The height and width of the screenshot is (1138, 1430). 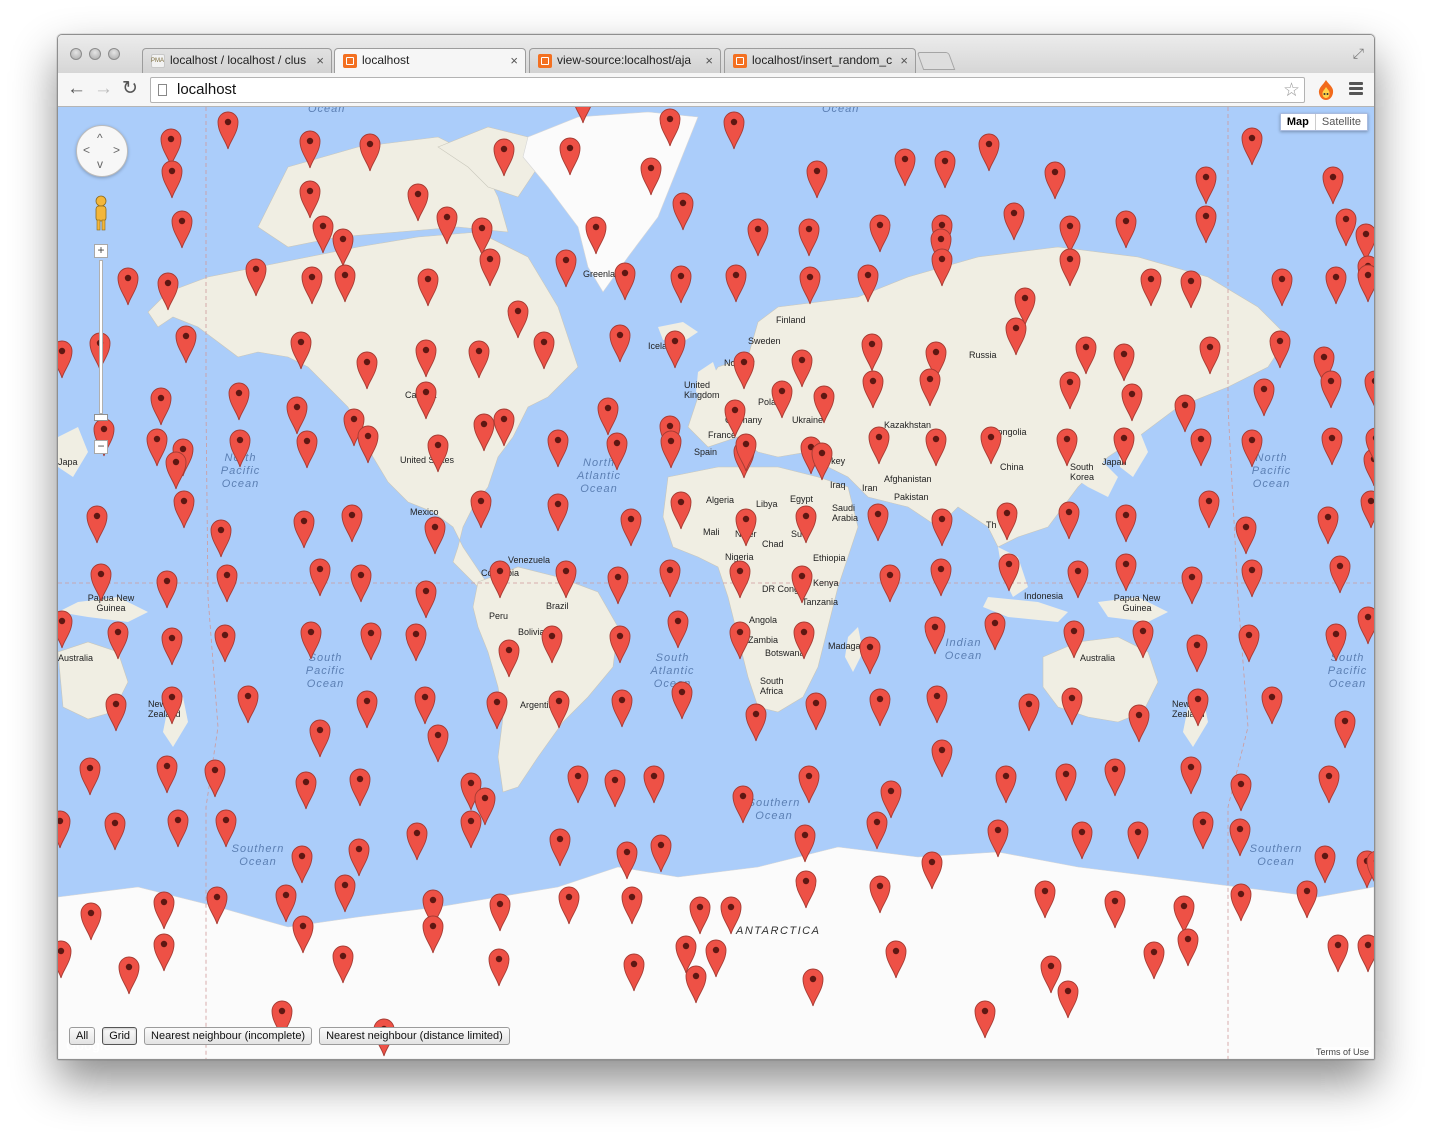 What do you see at coordinates (100, 138) in the screenshot?
I see `pan-up-icon: ^` at bounding box center [100, 138].